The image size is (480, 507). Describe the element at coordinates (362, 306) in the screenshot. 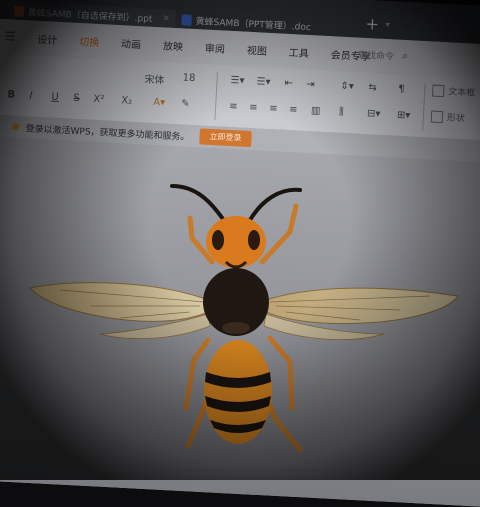

I see `right-wing` at that location.